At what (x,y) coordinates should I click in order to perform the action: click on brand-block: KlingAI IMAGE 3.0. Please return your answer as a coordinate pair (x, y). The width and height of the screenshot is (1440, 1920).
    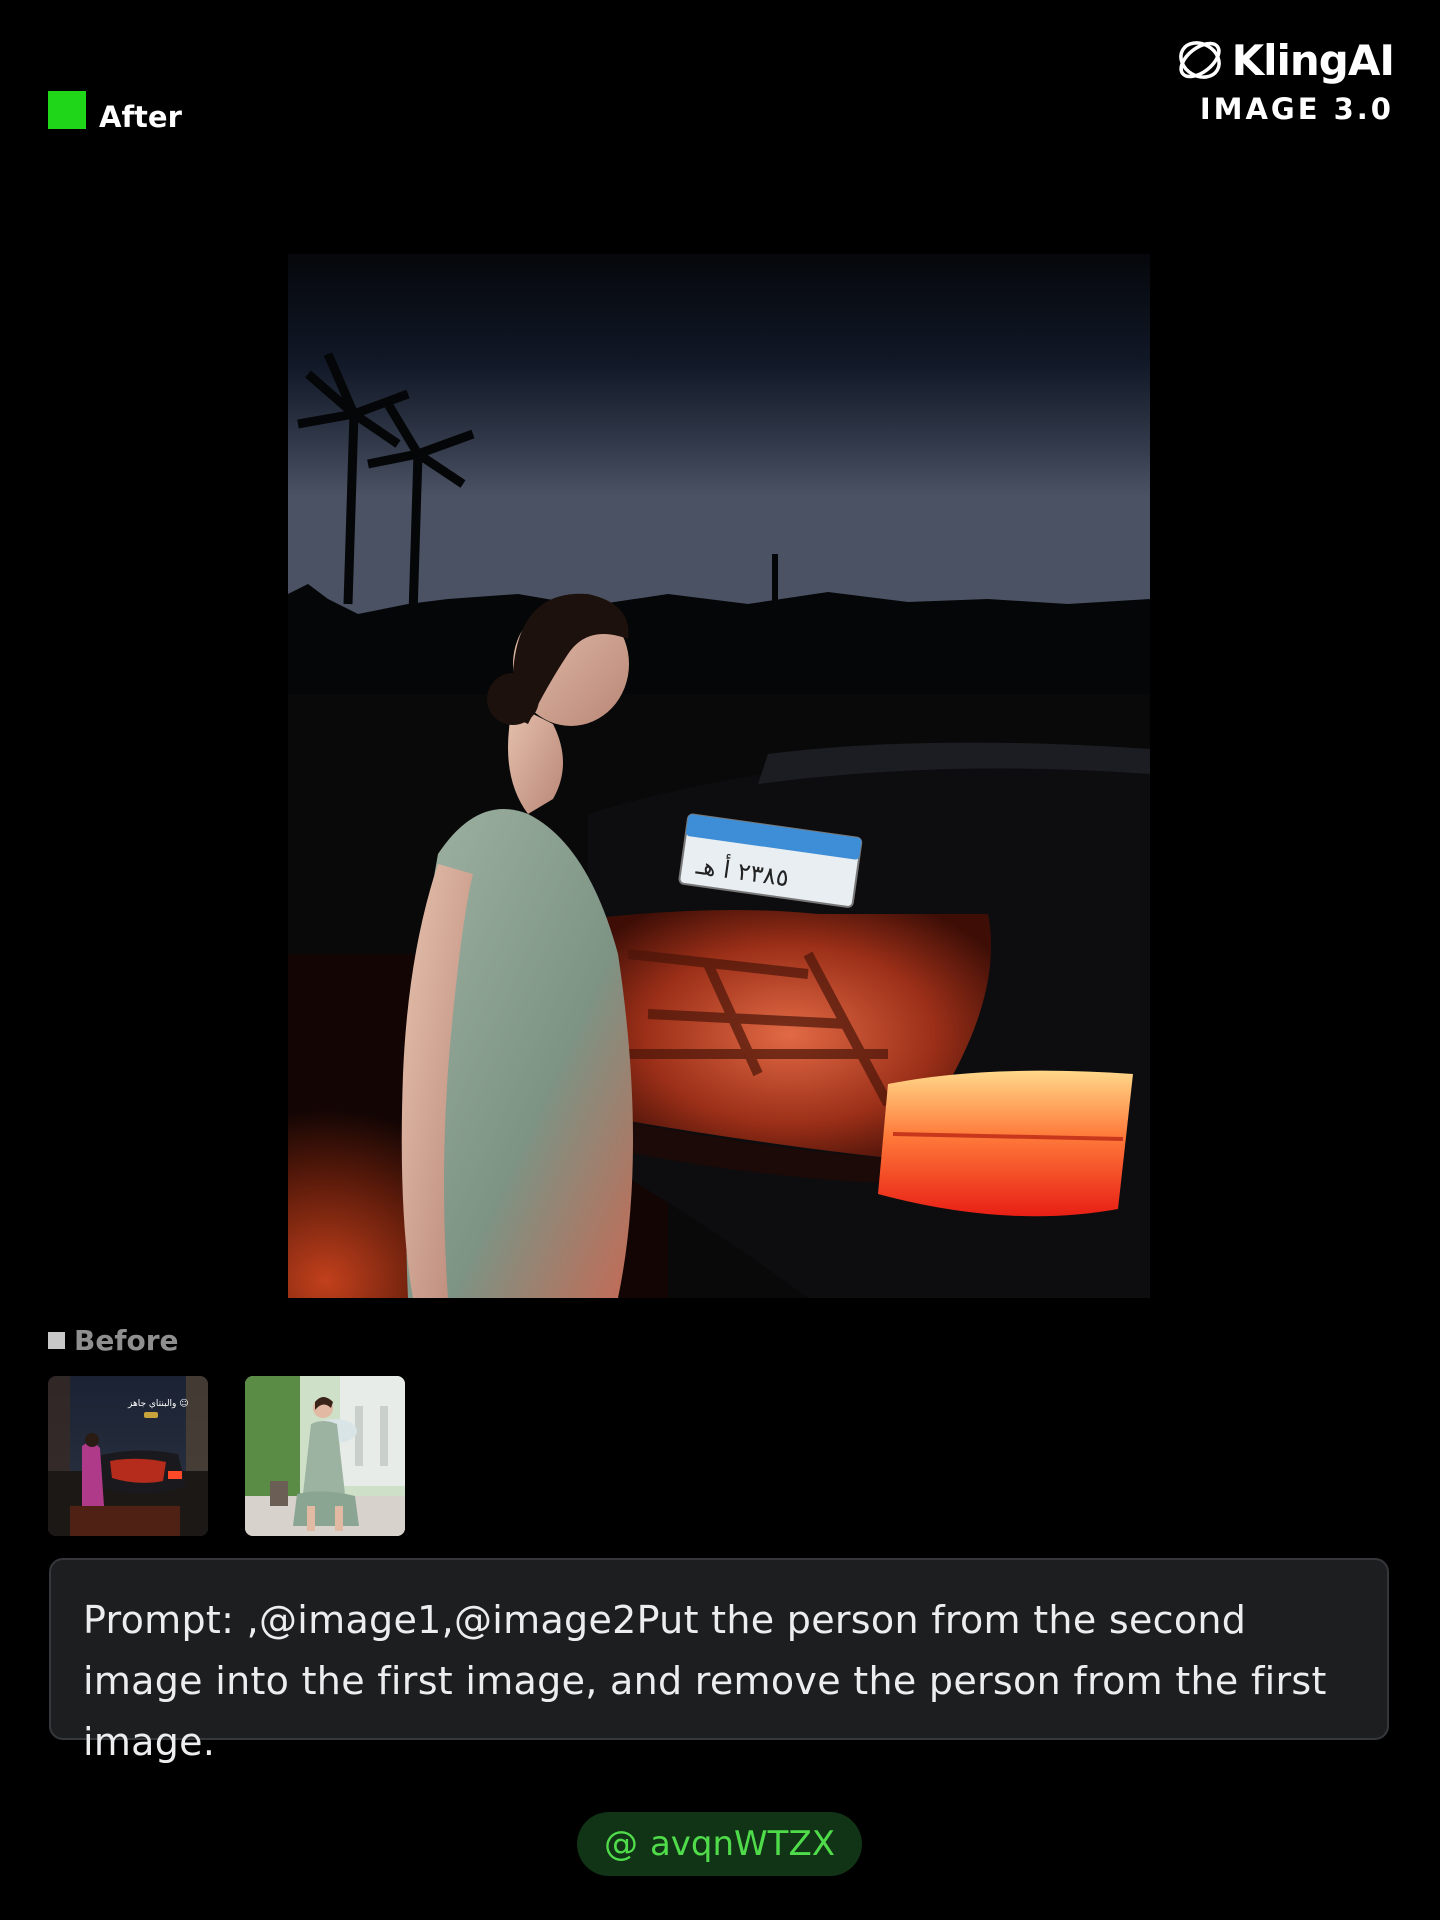
    Looking at the image, I should click on (1284, 80).